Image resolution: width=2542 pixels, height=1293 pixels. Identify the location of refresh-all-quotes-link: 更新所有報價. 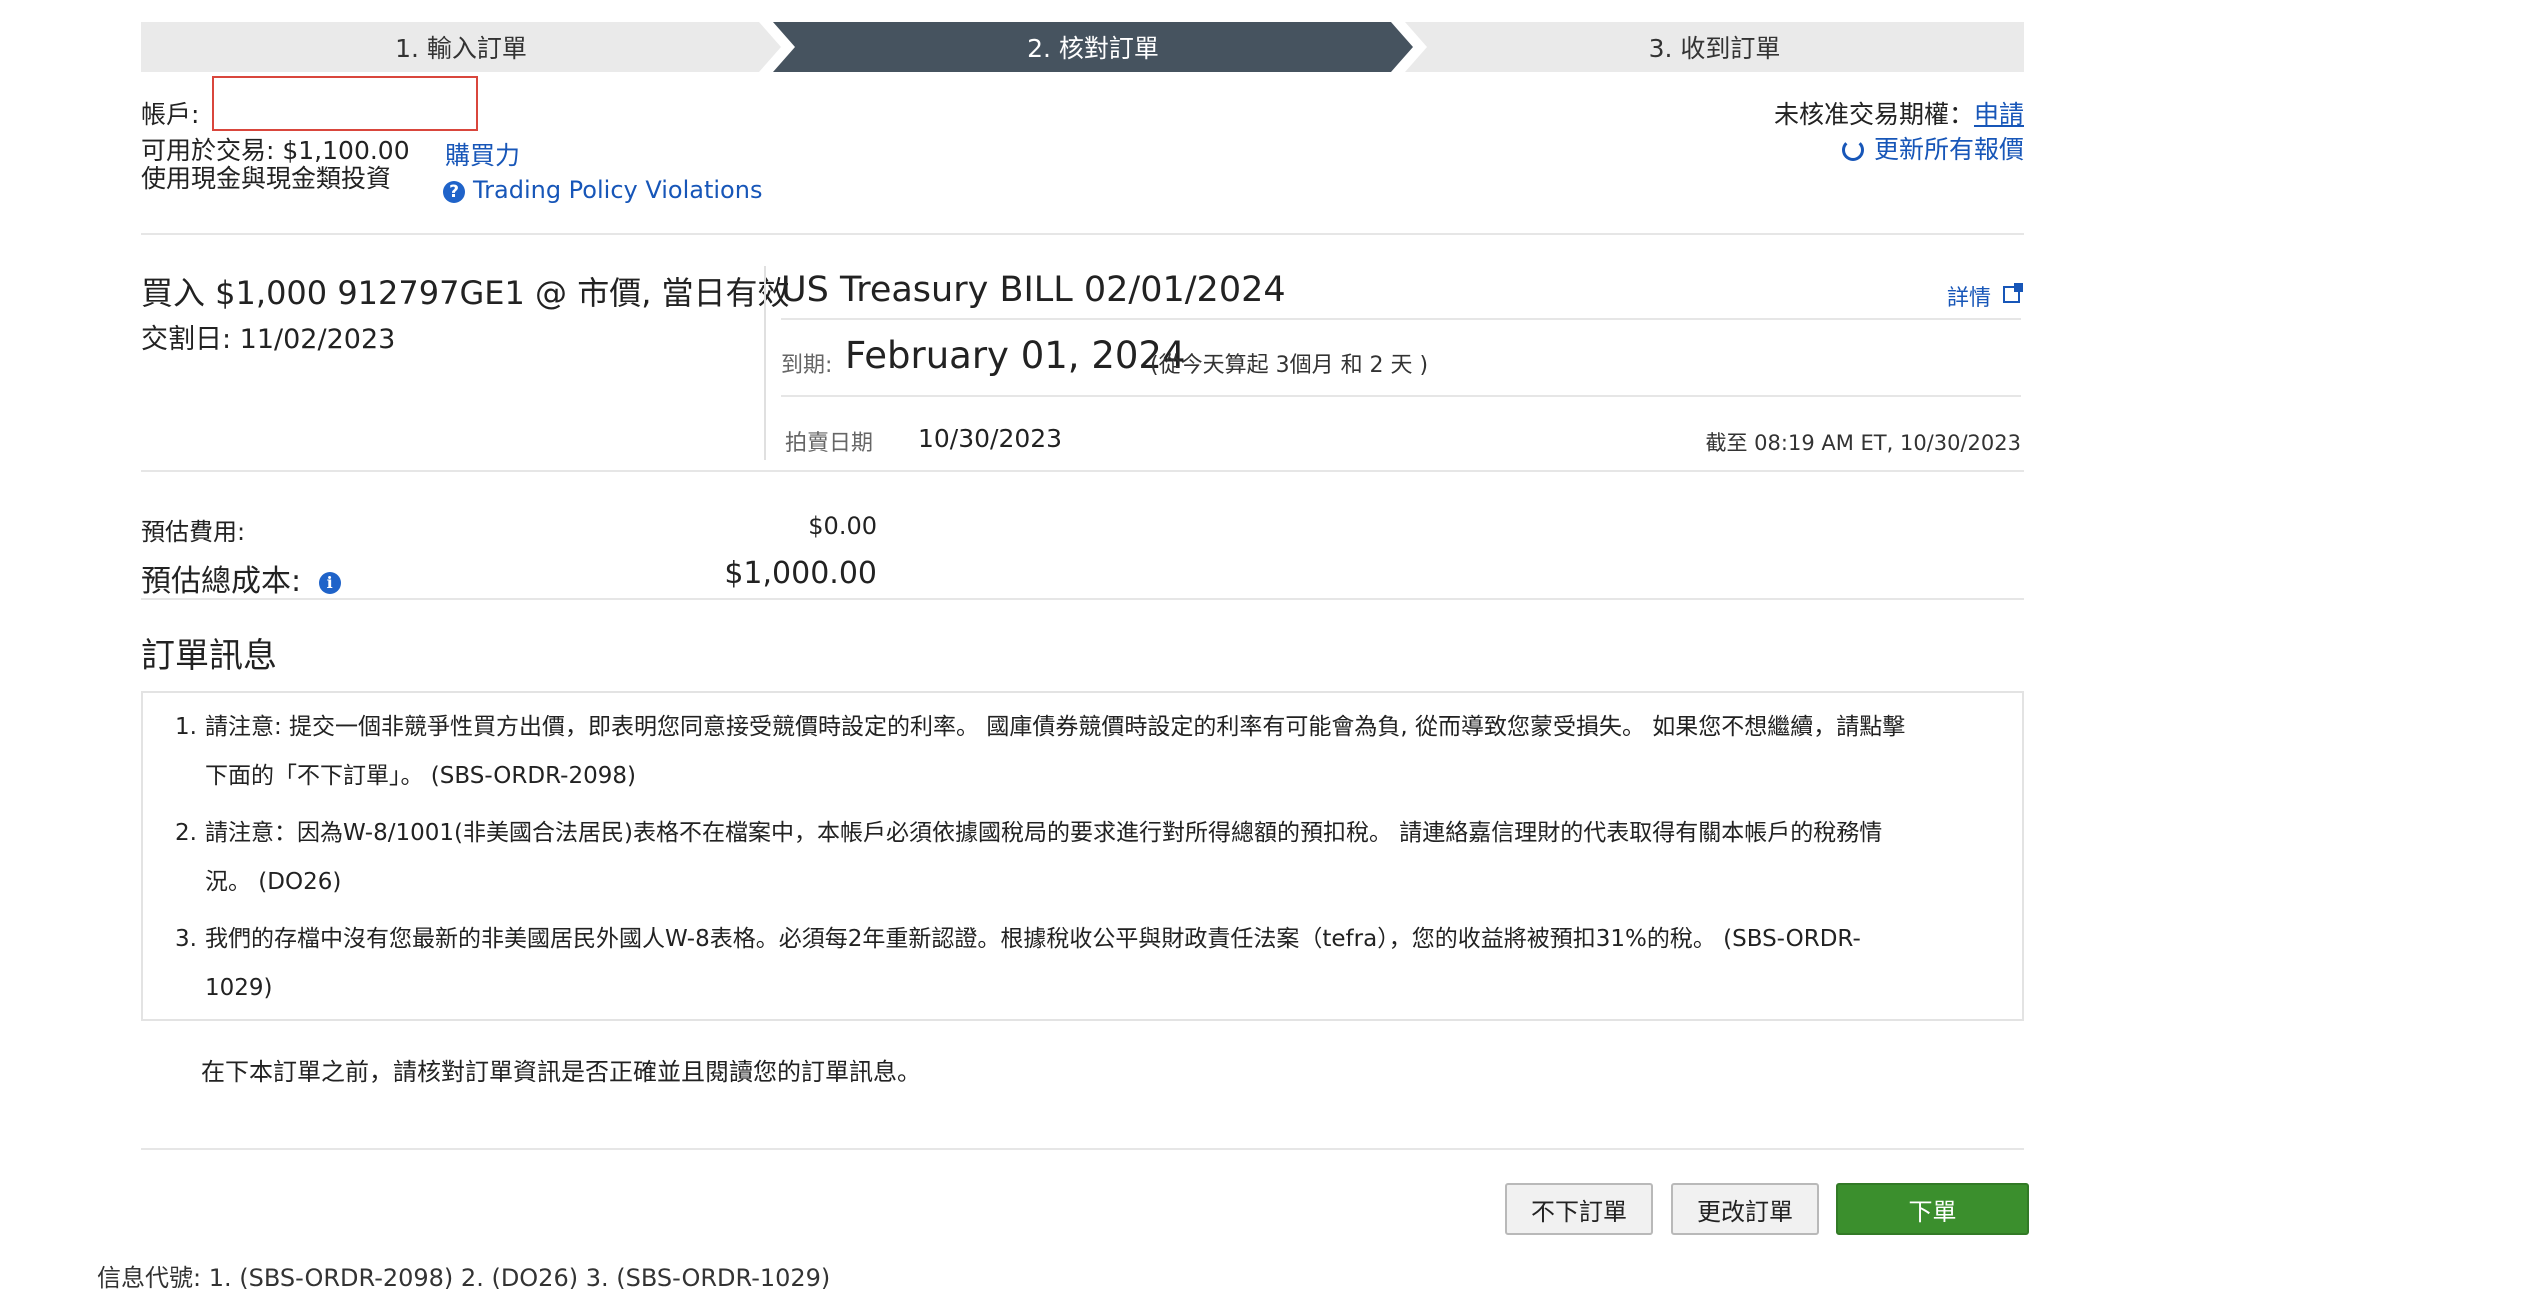
(1932, 148).